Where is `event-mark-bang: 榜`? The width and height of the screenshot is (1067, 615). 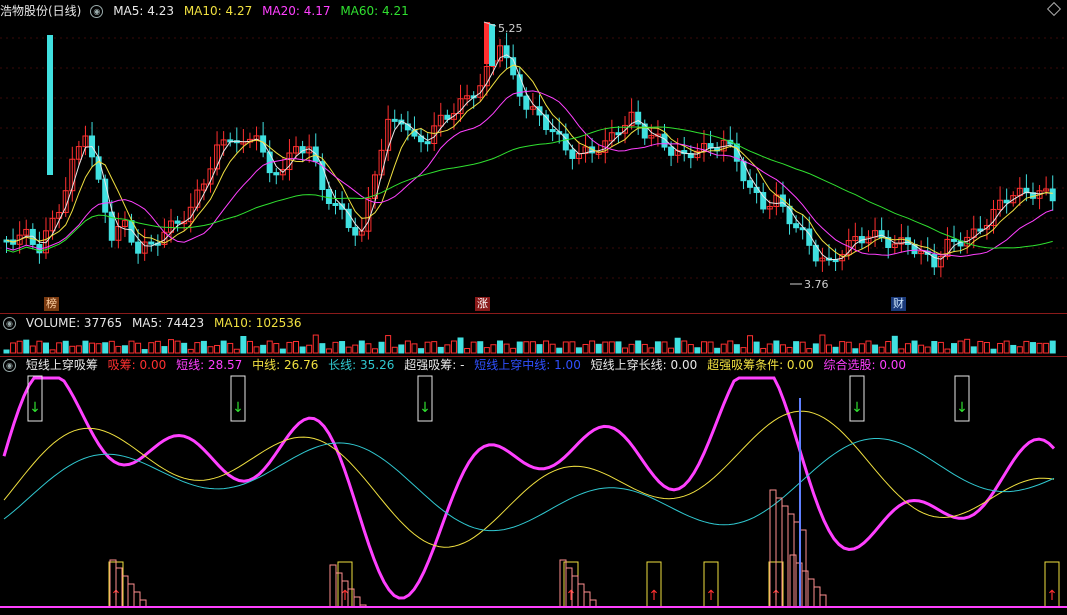 event-mark-bang: 榜 is located at coordinates (51, 304).